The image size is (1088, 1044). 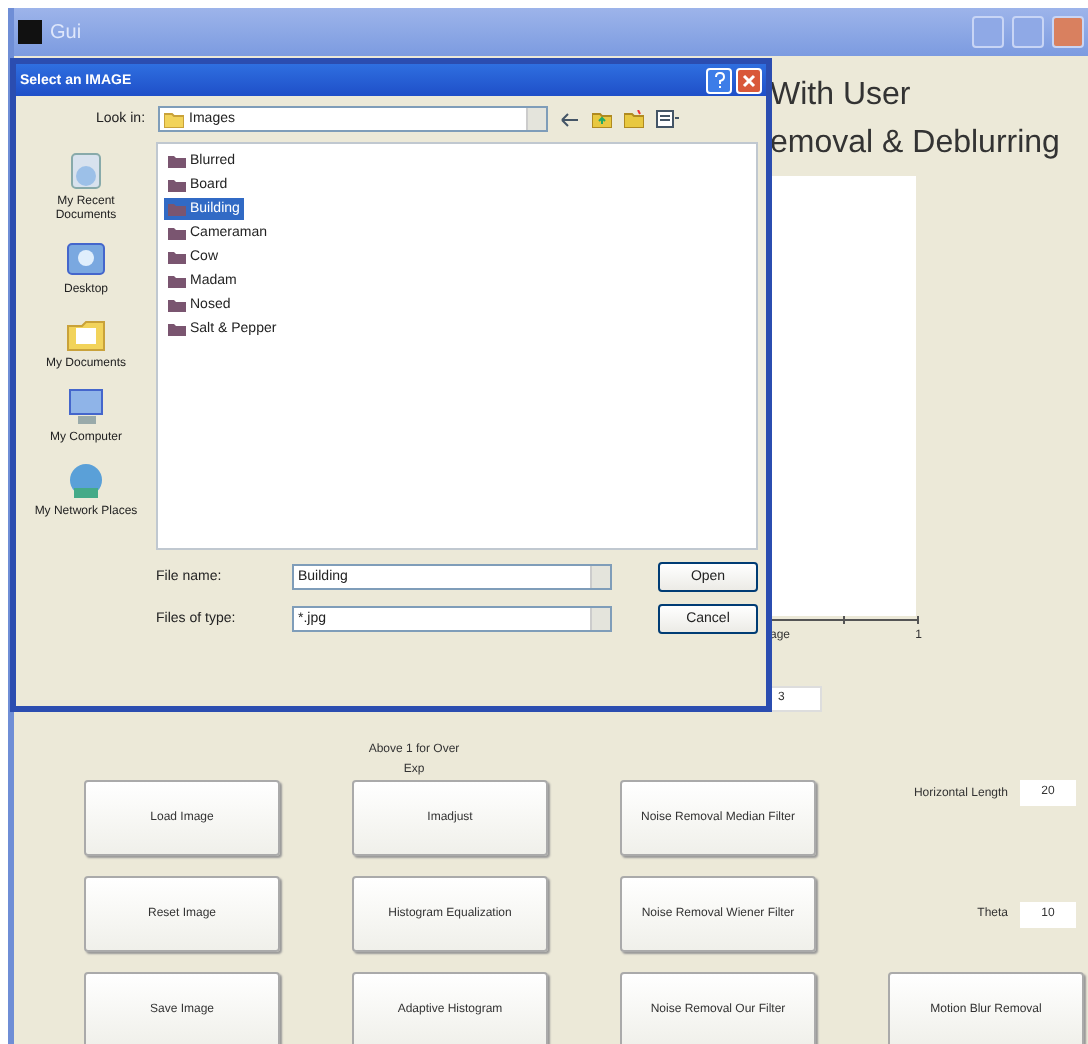 What do you see at coordinates (749, 80) in the screenshot?
I see `close-icon` at bounding box center [749, 80].